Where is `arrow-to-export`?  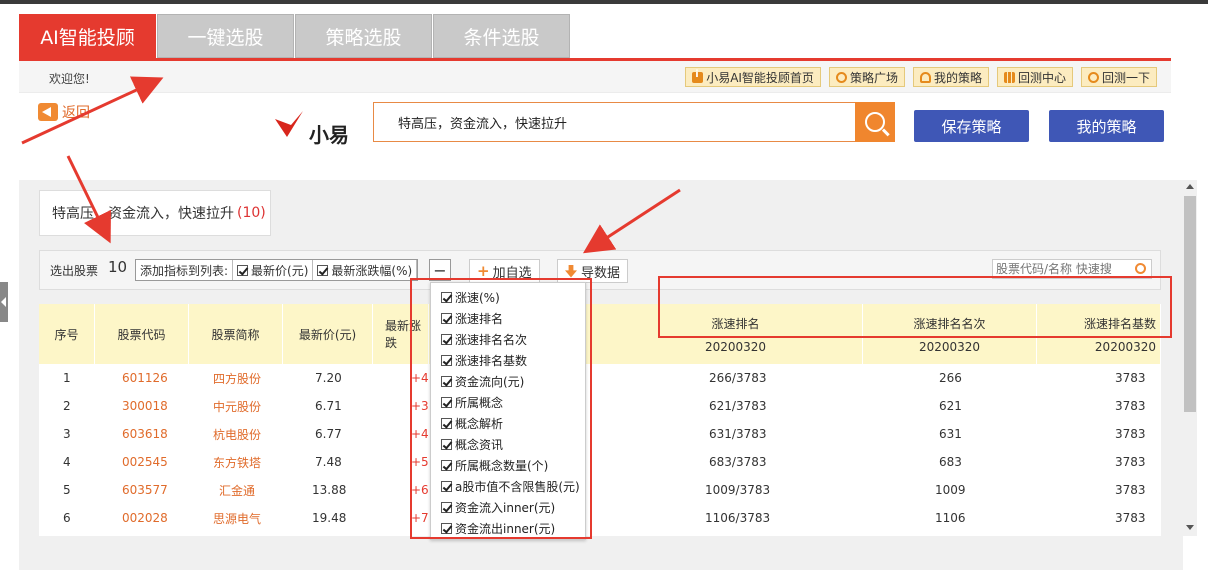
arrow-to-export is located at coordinates (631, 221).